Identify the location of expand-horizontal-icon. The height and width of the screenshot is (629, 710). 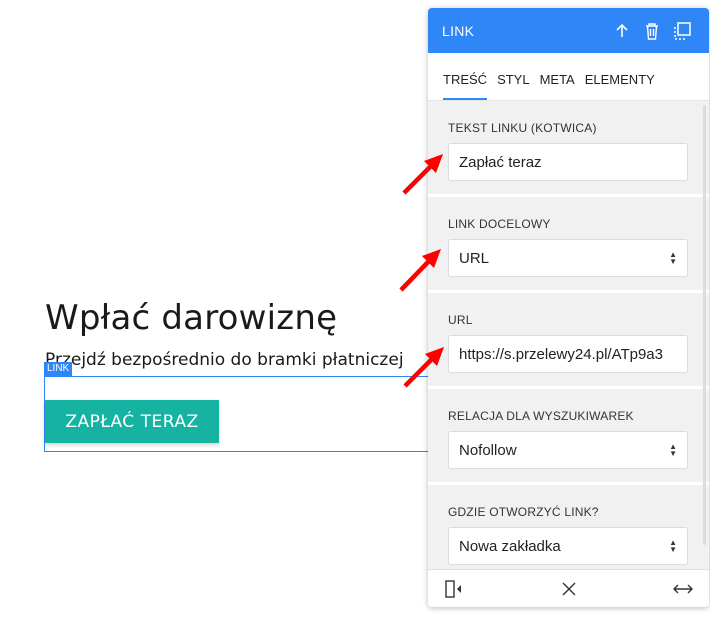
(683, 589).